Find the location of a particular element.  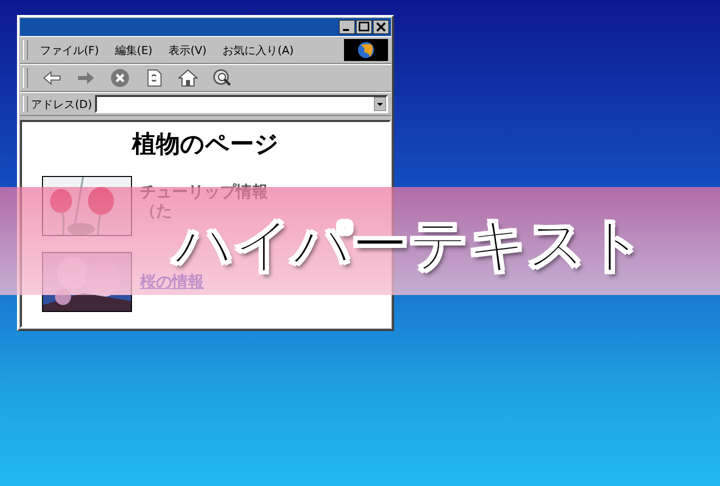

home-icon is located at coordinates (188, 78).